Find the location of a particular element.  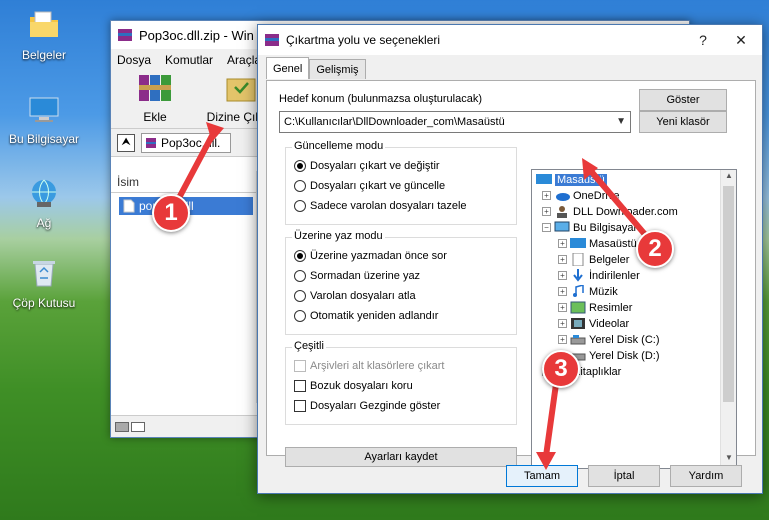

tree-scrollbar: ▲ ▼ is located at coordinates (728, 319).